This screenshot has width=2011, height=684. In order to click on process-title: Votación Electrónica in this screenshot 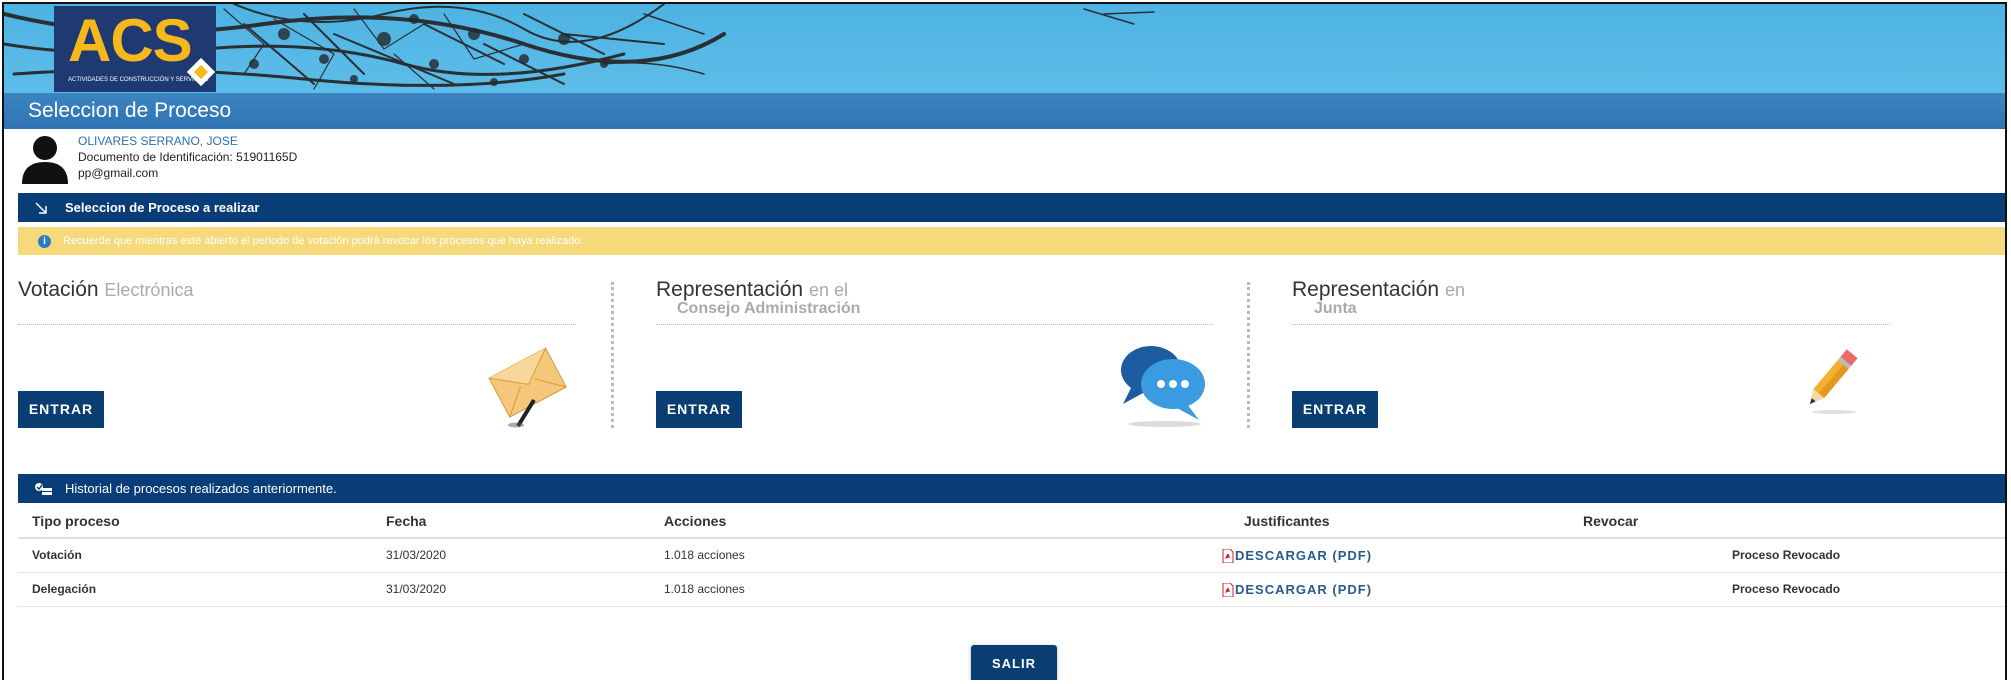, I will do `click(105, 290)`.